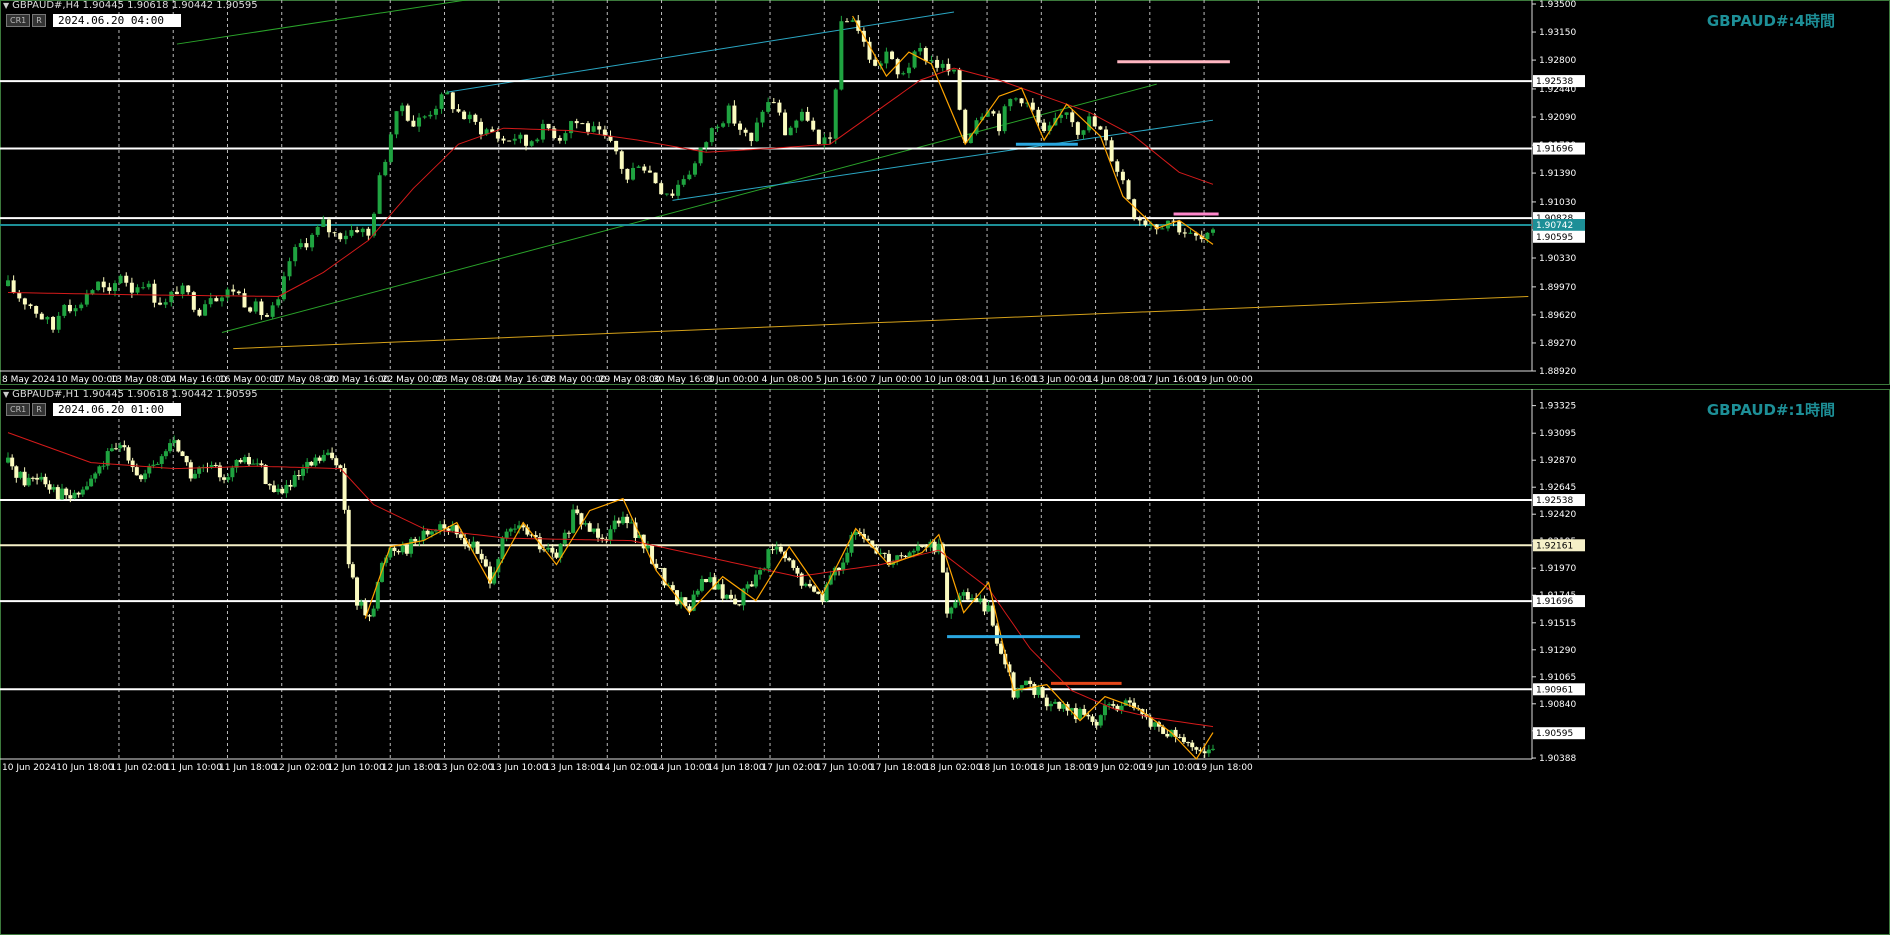  Describe the element at coordinates (28, 380) in the screenshot. I see `h4-x-tick-label: 8 May 2024` at that location.